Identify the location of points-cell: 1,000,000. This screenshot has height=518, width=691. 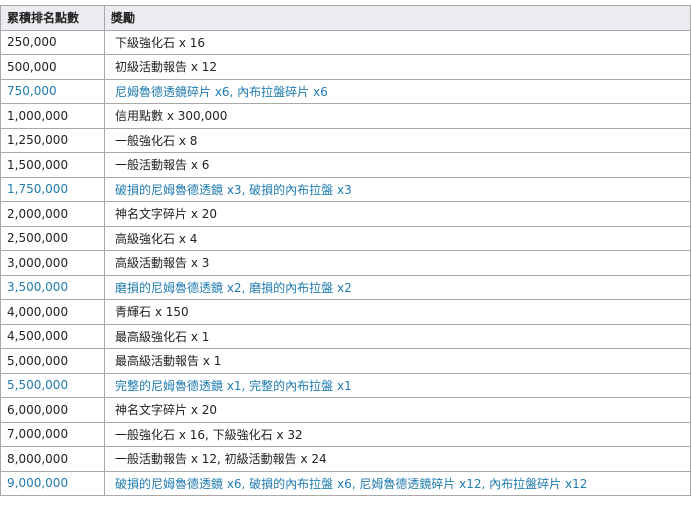
(52, 116).